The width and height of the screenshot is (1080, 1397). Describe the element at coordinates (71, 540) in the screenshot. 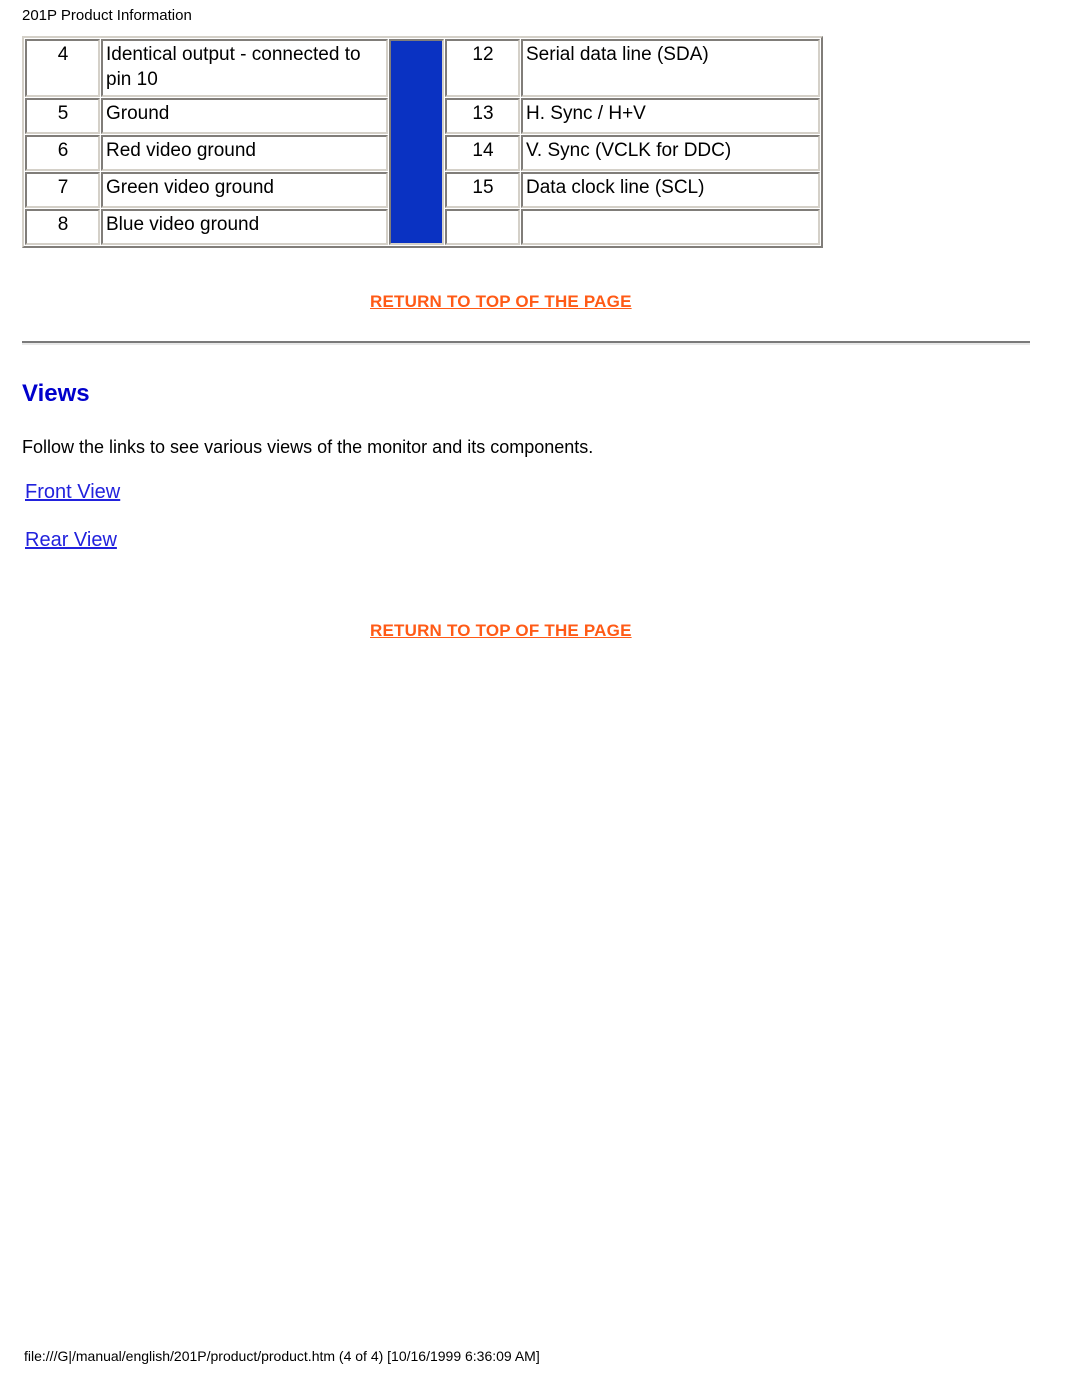

I see `rear-view-link: Rear View` at that location.